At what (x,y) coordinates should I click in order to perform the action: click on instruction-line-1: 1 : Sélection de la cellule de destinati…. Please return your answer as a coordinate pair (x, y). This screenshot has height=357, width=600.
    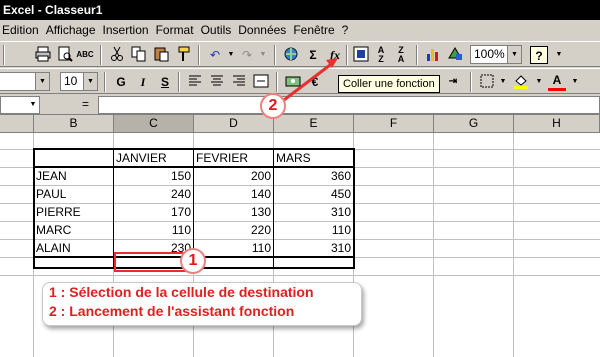
    Looking at the image, I should click on (181, 292).